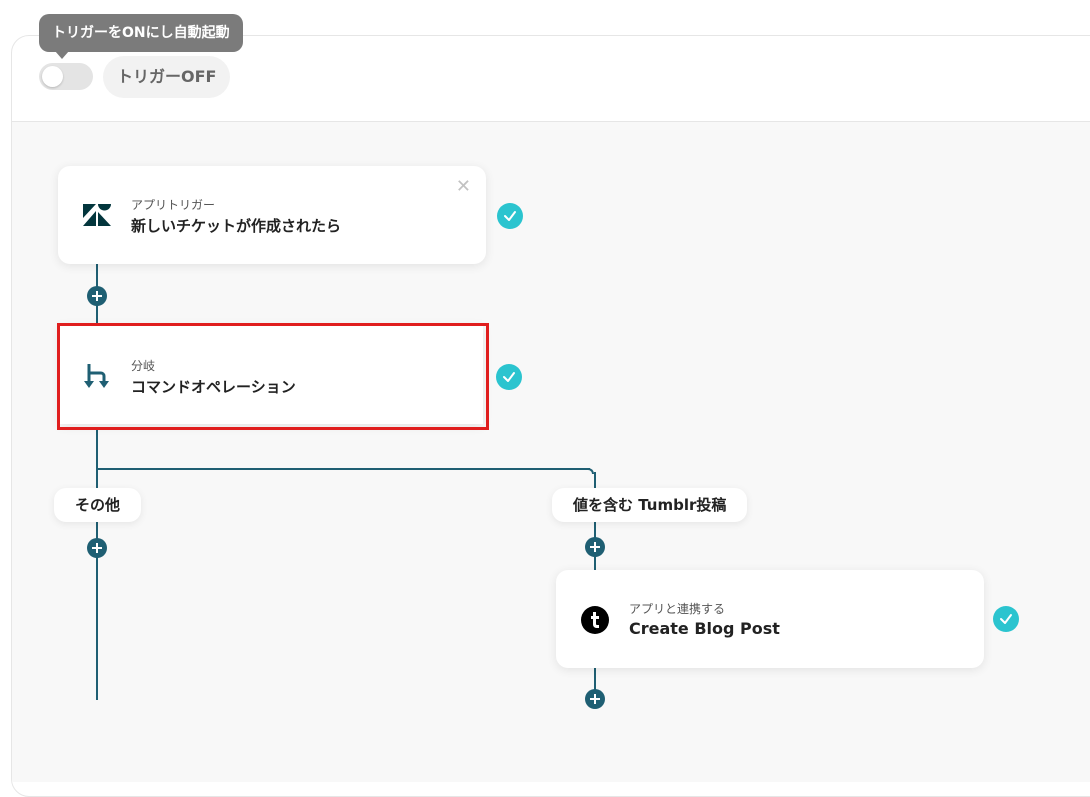 This screenshot has width=1090, height=797. I want to click on highlight-box, so click(273, 376).